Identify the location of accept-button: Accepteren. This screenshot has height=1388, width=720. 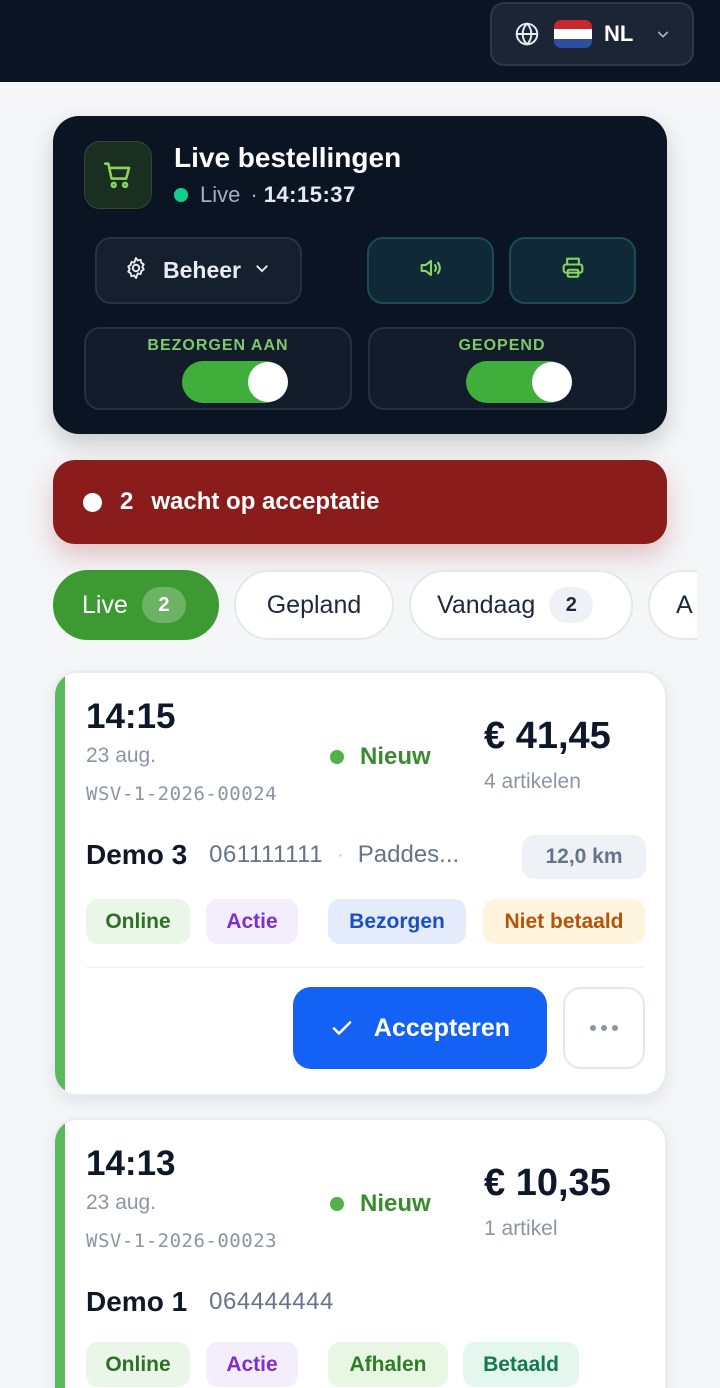
(420, 1028).